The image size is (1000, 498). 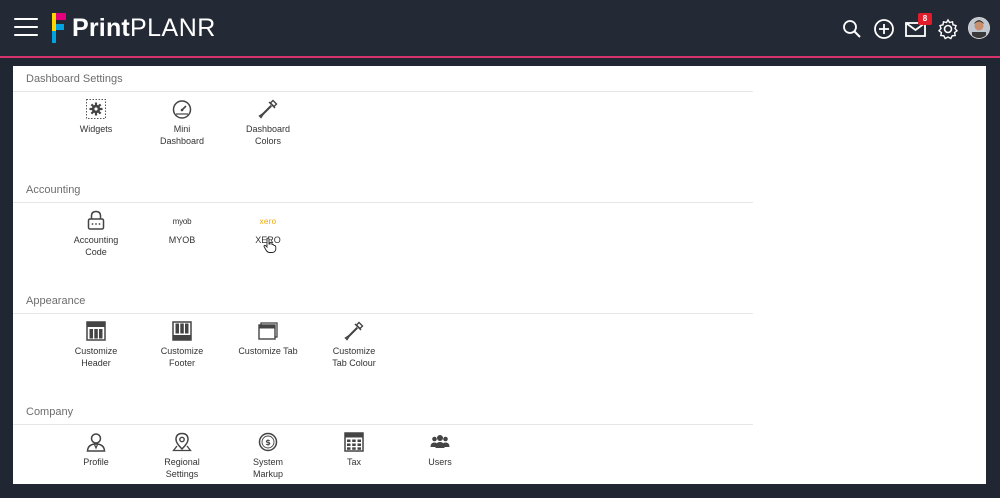 What do you see at coordinates (96, 232) in the screenshot?
I see `settings-item-accounting-code: Accounting Code` at bounding box center [96, 232].